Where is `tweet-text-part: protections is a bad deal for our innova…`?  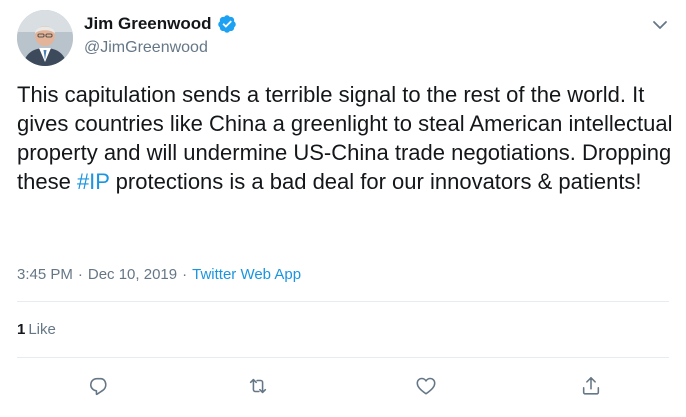 tweet-text-part: protections is a bad deal for our innova… is located at coordinates (375, 181).